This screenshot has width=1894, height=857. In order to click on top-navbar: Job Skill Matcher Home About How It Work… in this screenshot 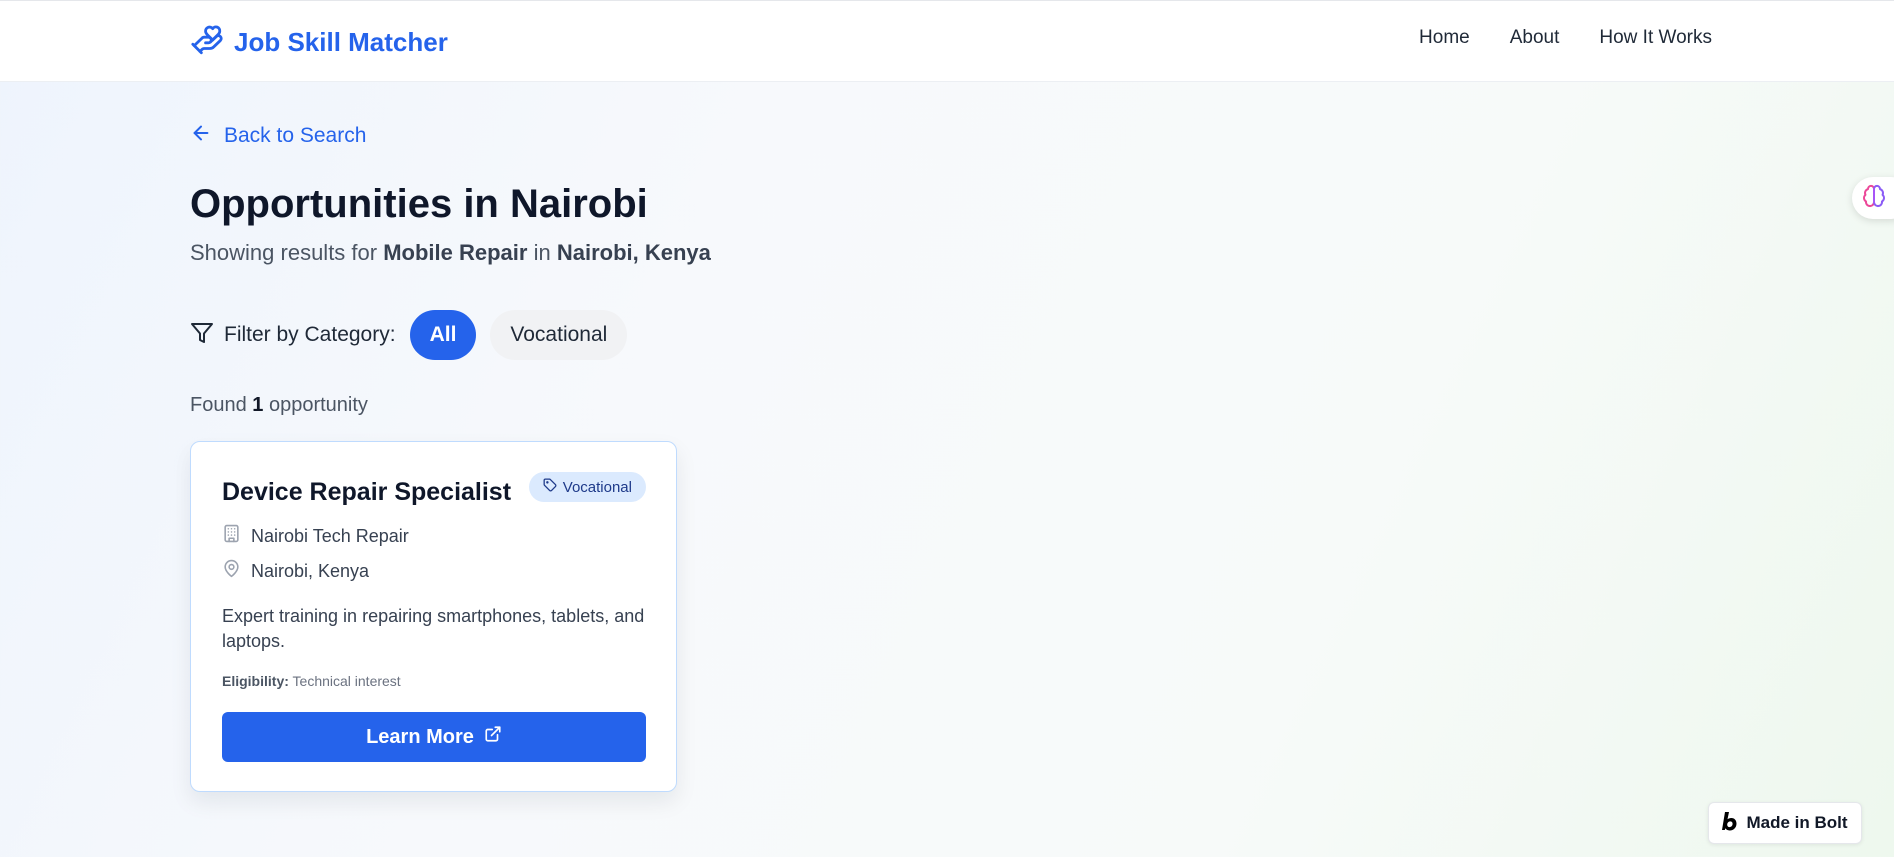, I will do `click(947, 41)`.